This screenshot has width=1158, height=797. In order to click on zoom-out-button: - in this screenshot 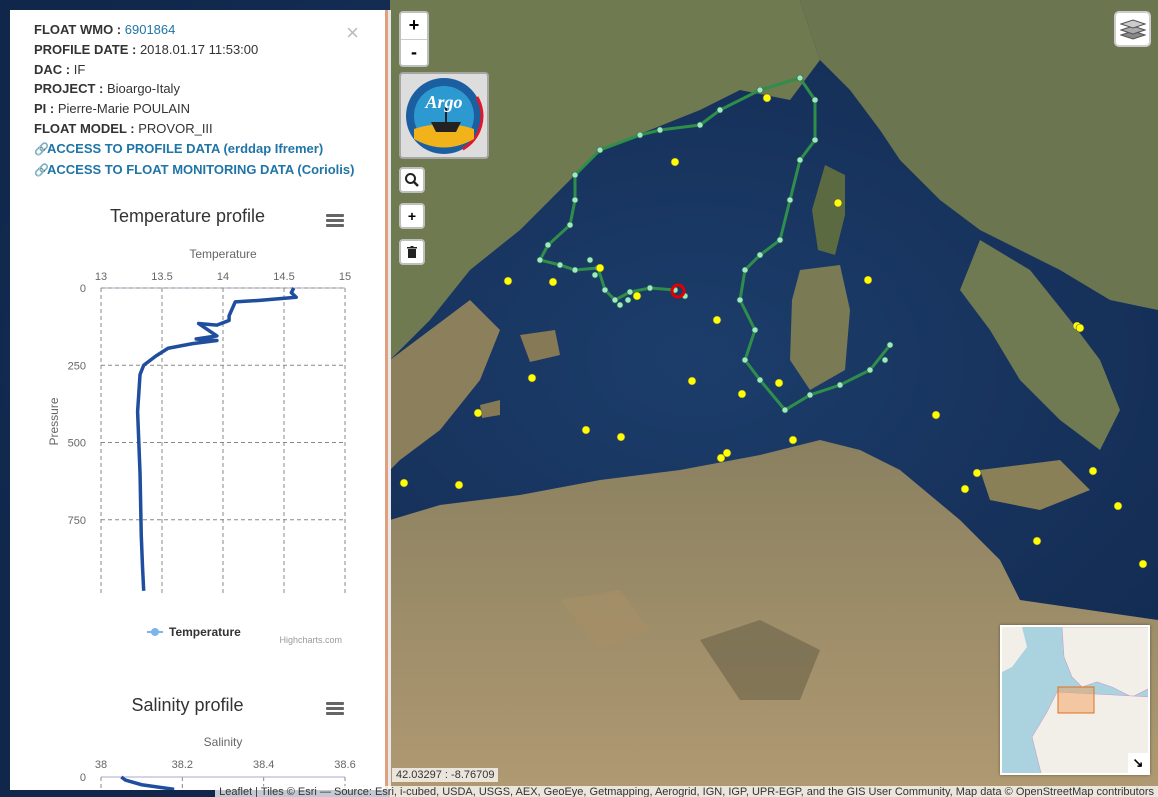, I will do `click(414, 52)`.